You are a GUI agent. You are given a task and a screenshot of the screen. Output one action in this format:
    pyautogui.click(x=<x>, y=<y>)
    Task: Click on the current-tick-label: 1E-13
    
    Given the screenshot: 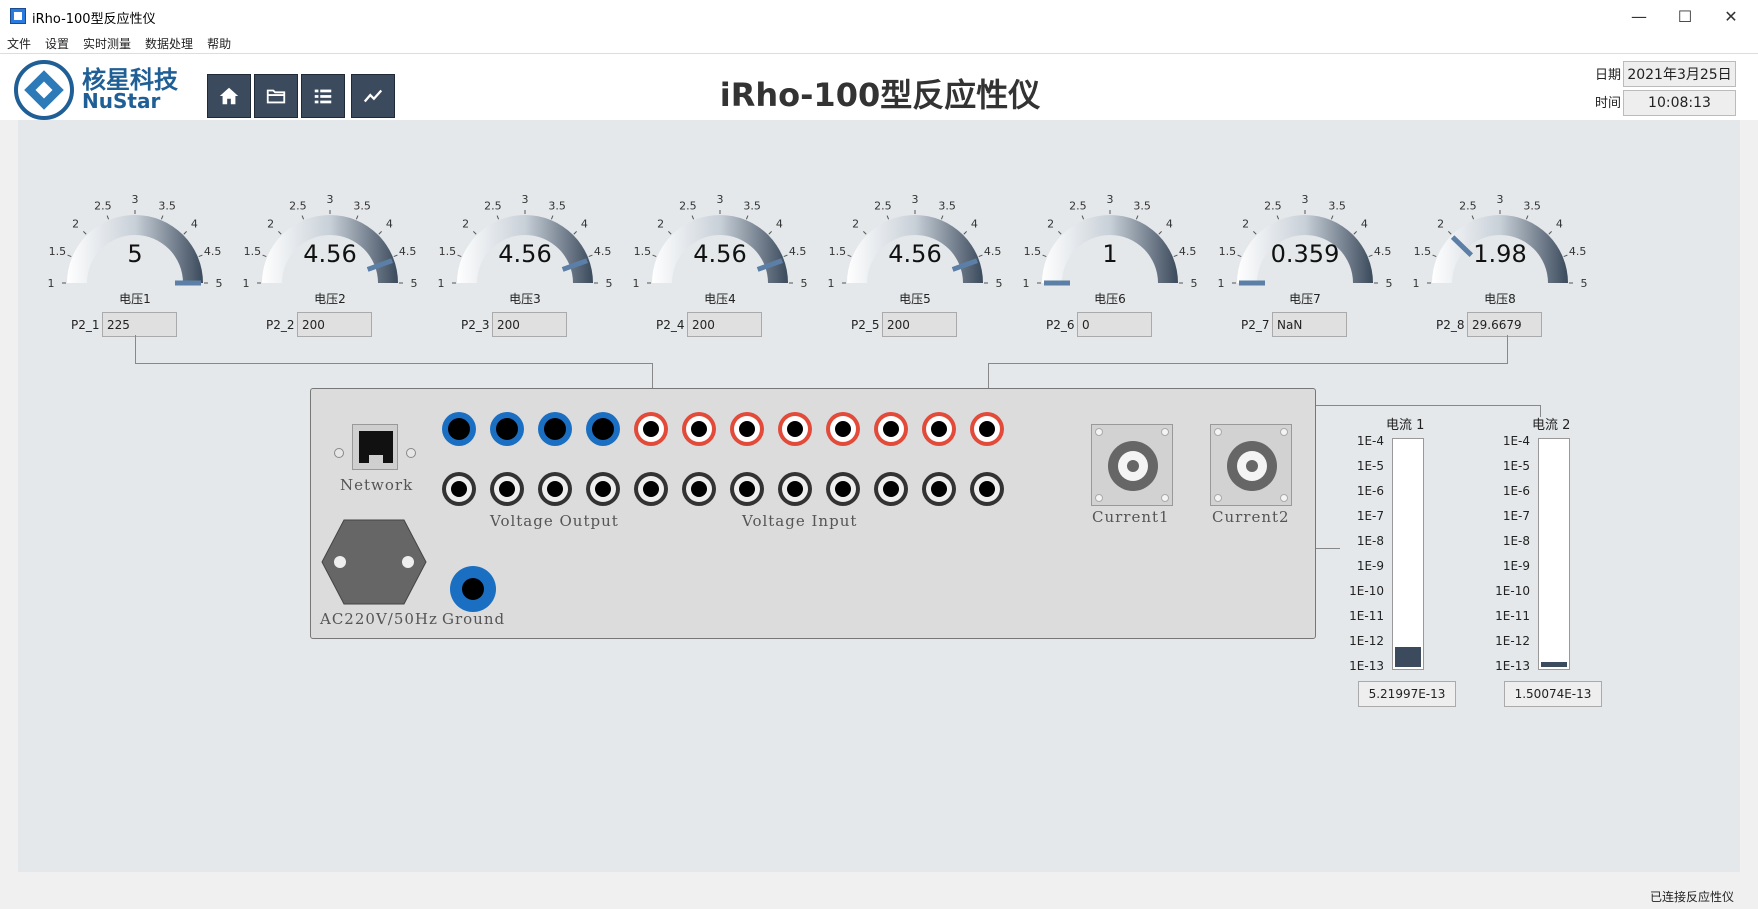 What is the action you would take?
    pyautogui.click(x=1512, y=666)
    